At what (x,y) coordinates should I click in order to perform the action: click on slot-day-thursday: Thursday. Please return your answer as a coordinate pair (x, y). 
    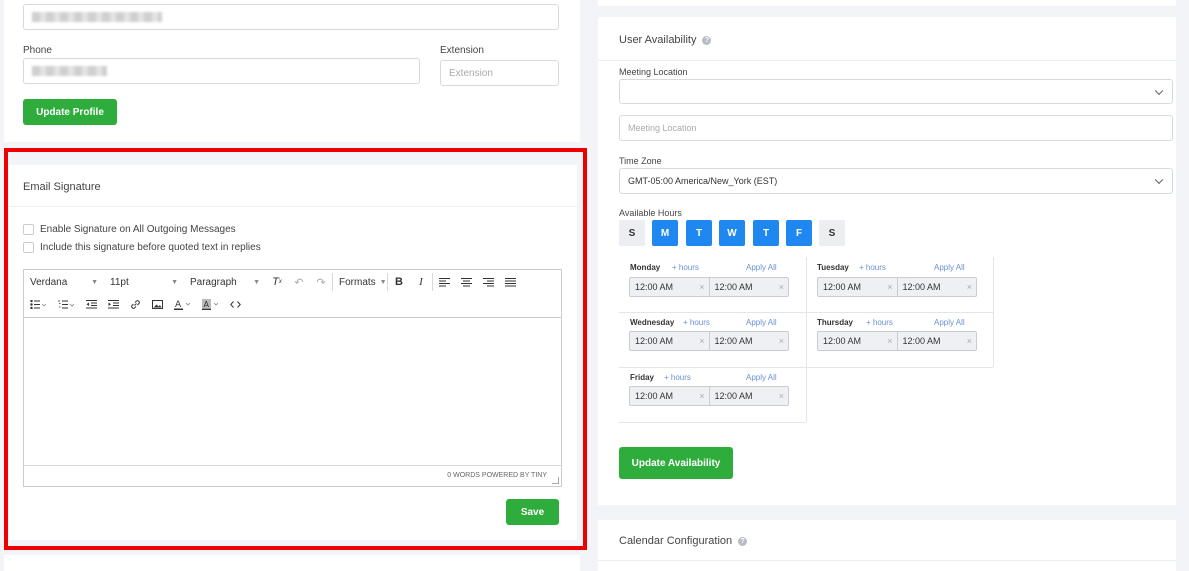
    Looking at the image, I should click on (835, 322).